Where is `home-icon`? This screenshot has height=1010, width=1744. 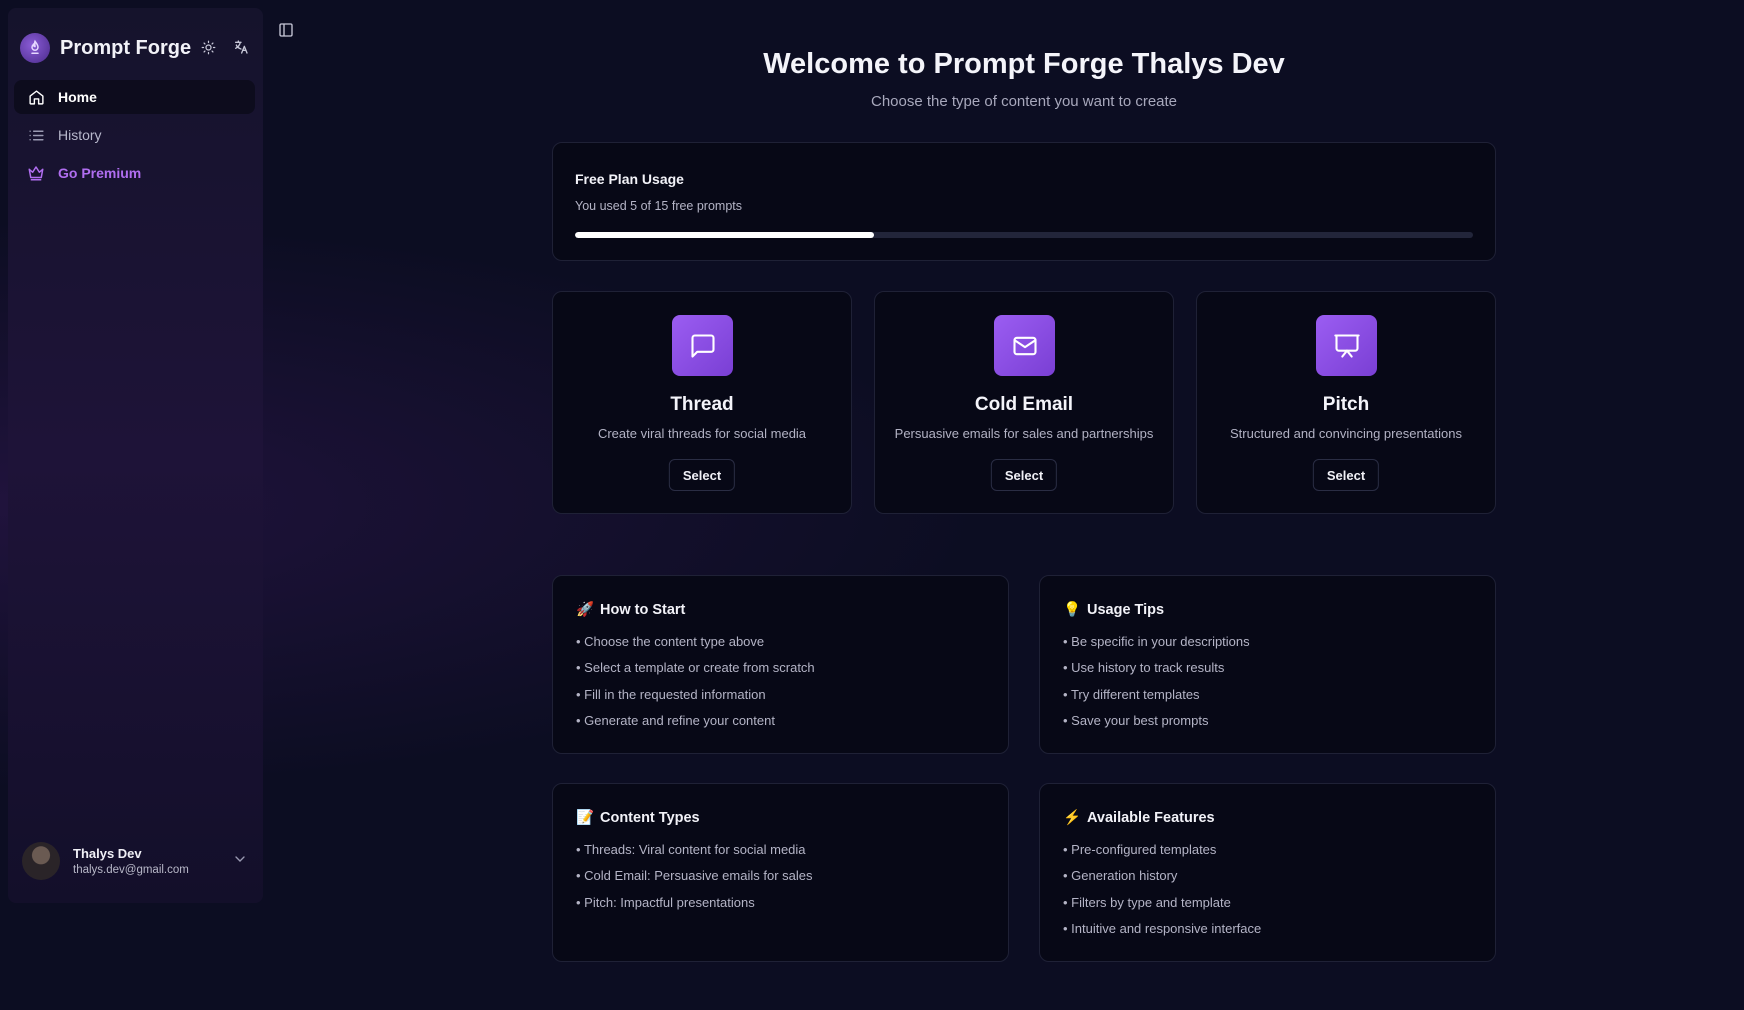 home-icon is located at coordinates (36, 97).